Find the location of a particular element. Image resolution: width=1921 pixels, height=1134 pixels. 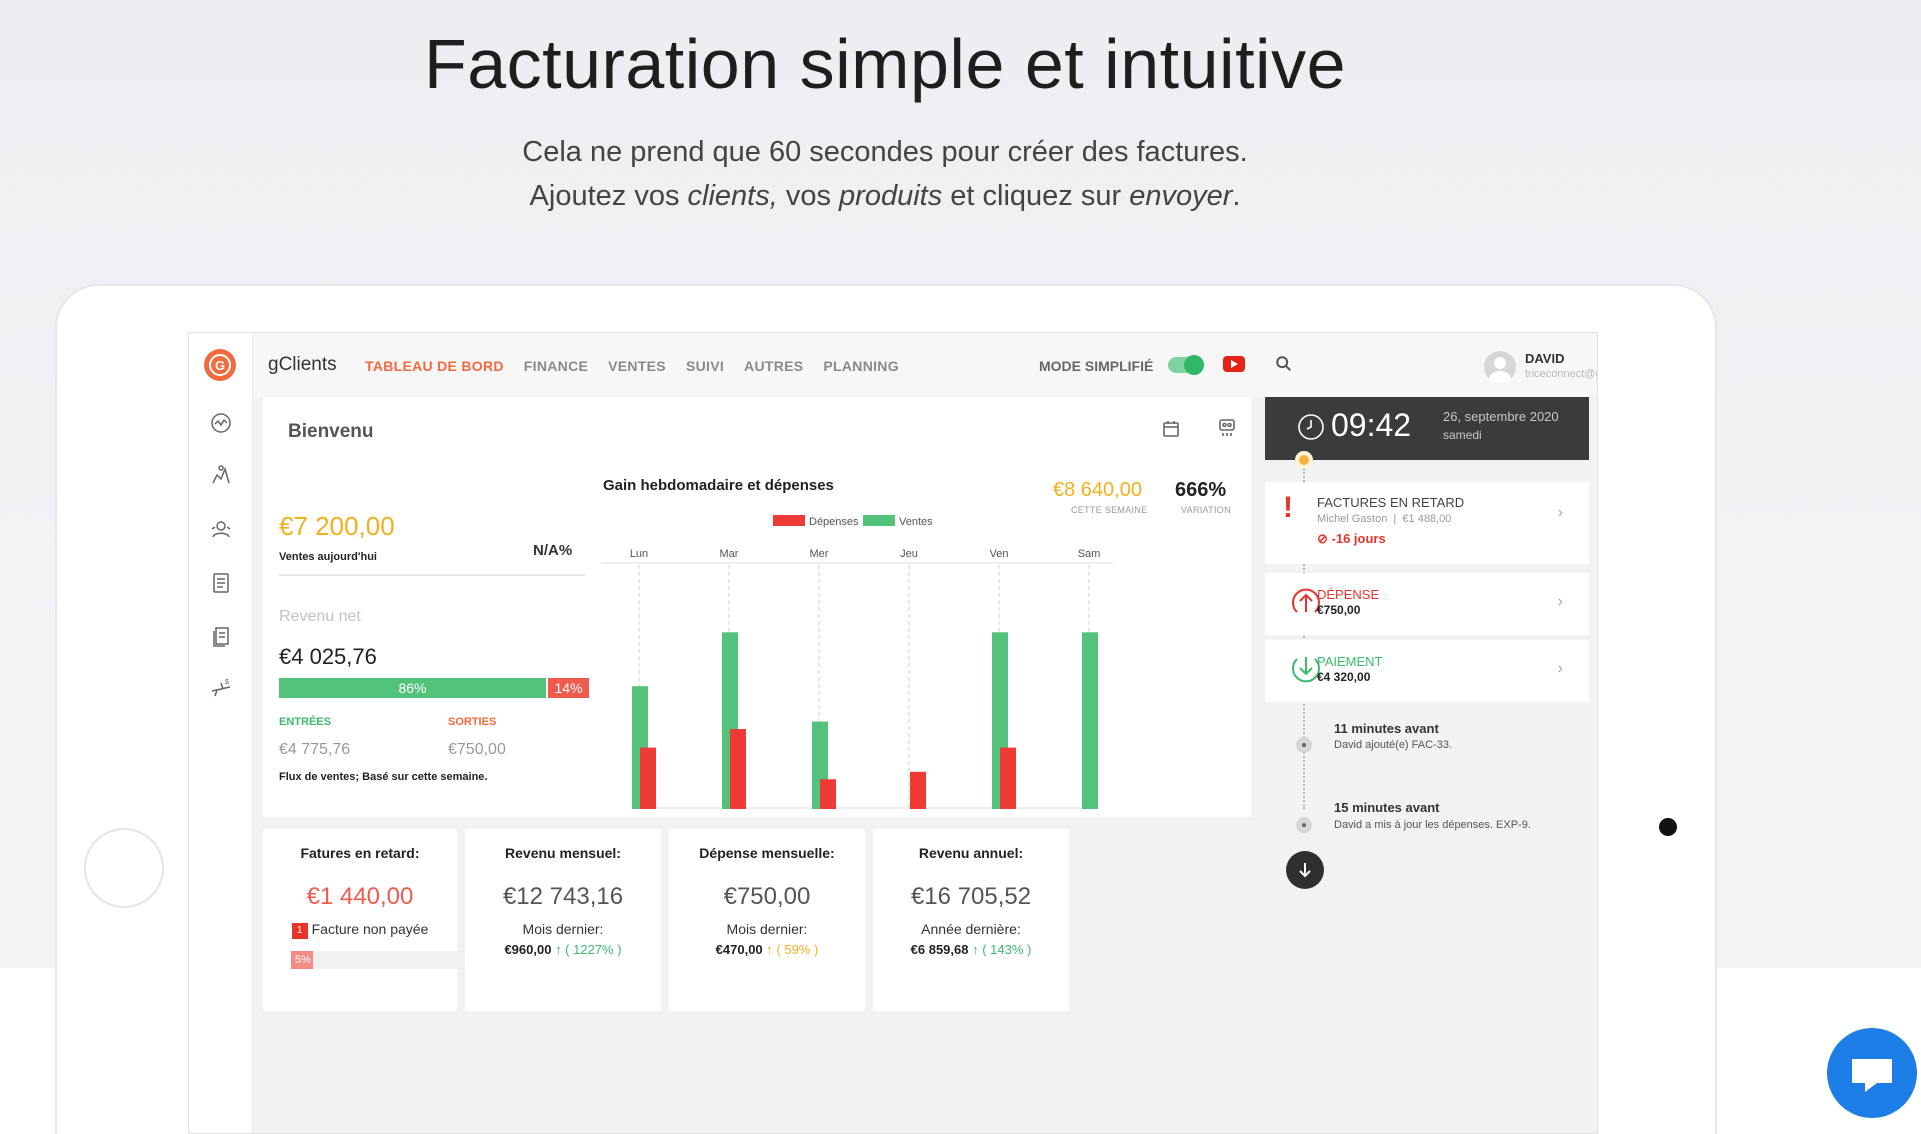

stat-value: €16 705,52 is located at coordinates (971, 896).